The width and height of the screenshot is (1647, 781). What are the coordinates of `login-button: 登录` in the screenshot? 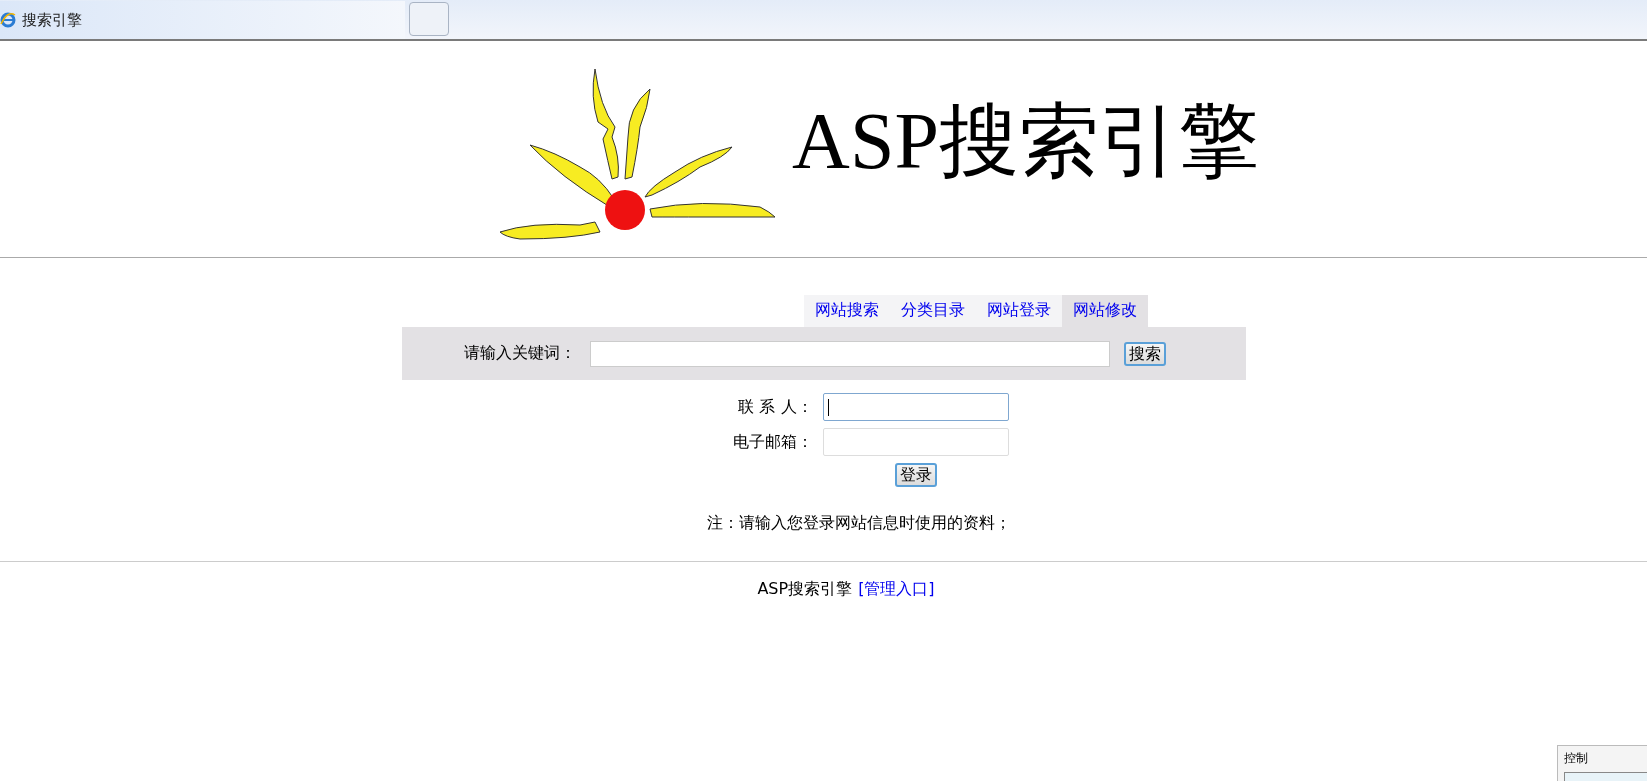 It's located at (915, 475).